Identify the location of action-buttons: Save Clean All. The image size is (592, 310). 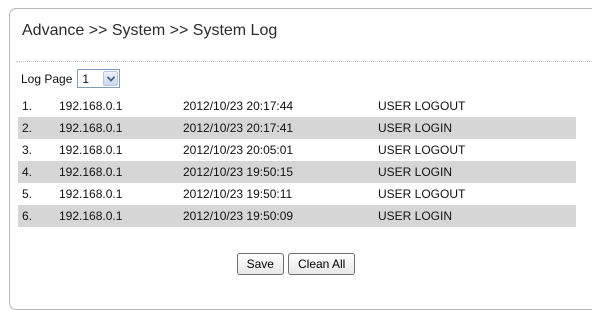
(296, 264).